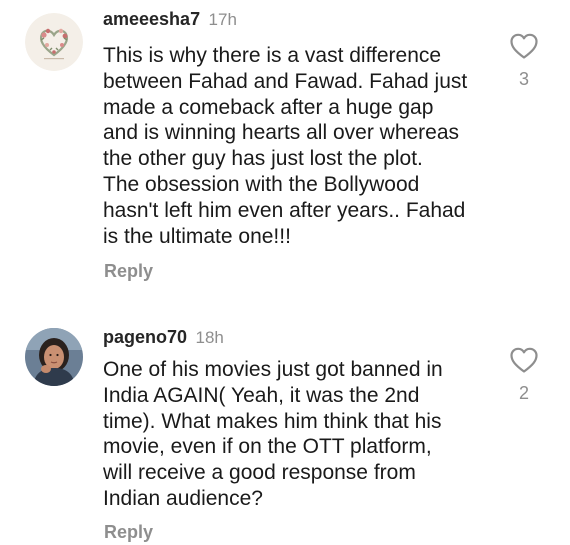 This screenshot has width=570, height=545. Describe the element at coordinates (151, 19) in the screenshot. I see `comment-username: ameeesha7` at that location.